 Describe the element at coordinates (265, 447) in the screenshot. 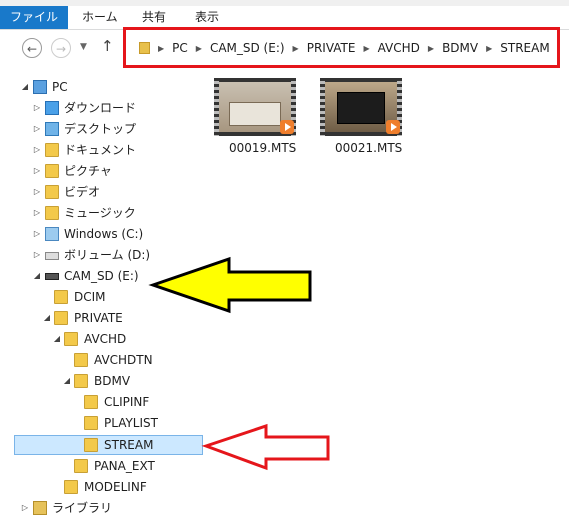

I see `red-arrow` at that location.